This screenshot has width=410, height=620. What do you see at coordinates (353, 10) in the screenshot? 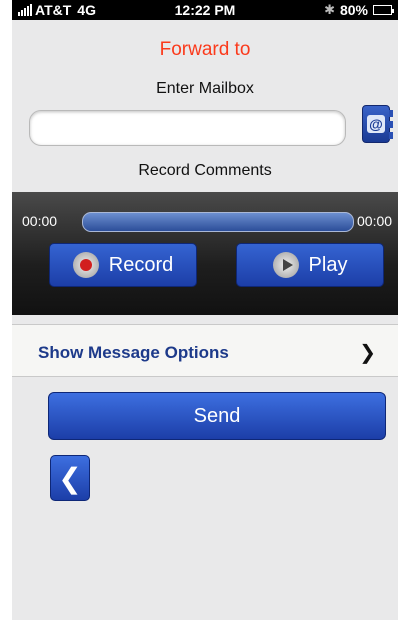
I see `battery-percent: 80%` at bounding box center [353, 10].